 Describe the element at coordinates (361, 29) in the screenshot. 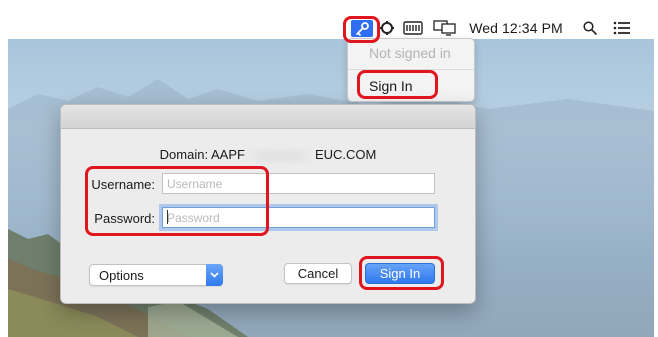

I see `annotation-key-icon` at that location.